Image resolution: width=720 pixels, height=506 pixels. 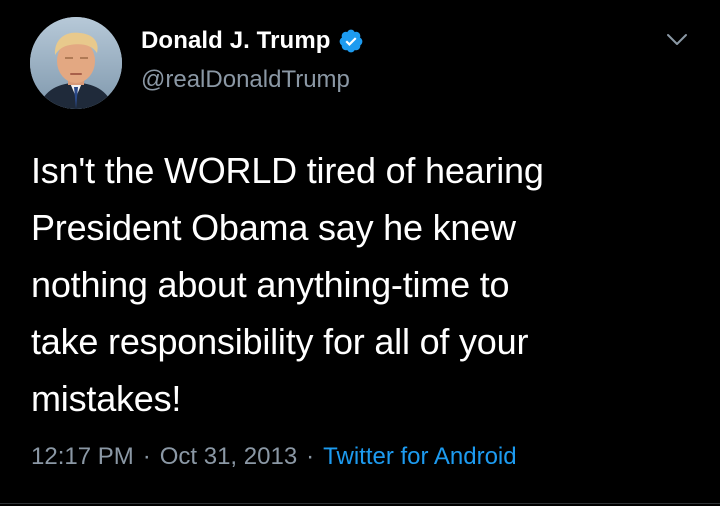 What do you see at coordinates (82, 457) in the screenshot?
I see `tweet-time: 12:17 PM` at bounding box center [82, 457].